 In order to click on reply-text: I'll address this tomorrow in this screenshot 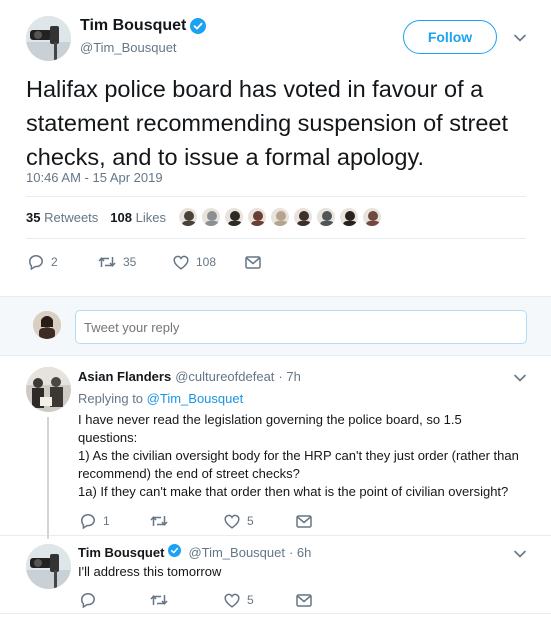, I will do `click(150, 571)`.